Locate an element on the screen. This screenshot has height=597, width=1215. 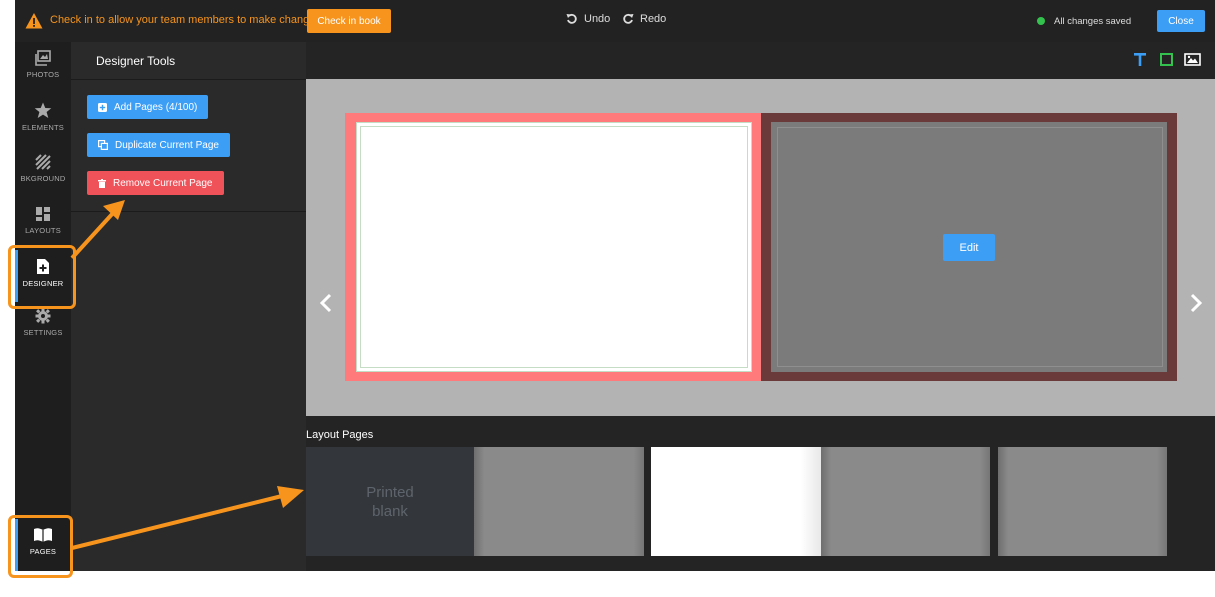
gear-icon is located at coordinates (43, 316).